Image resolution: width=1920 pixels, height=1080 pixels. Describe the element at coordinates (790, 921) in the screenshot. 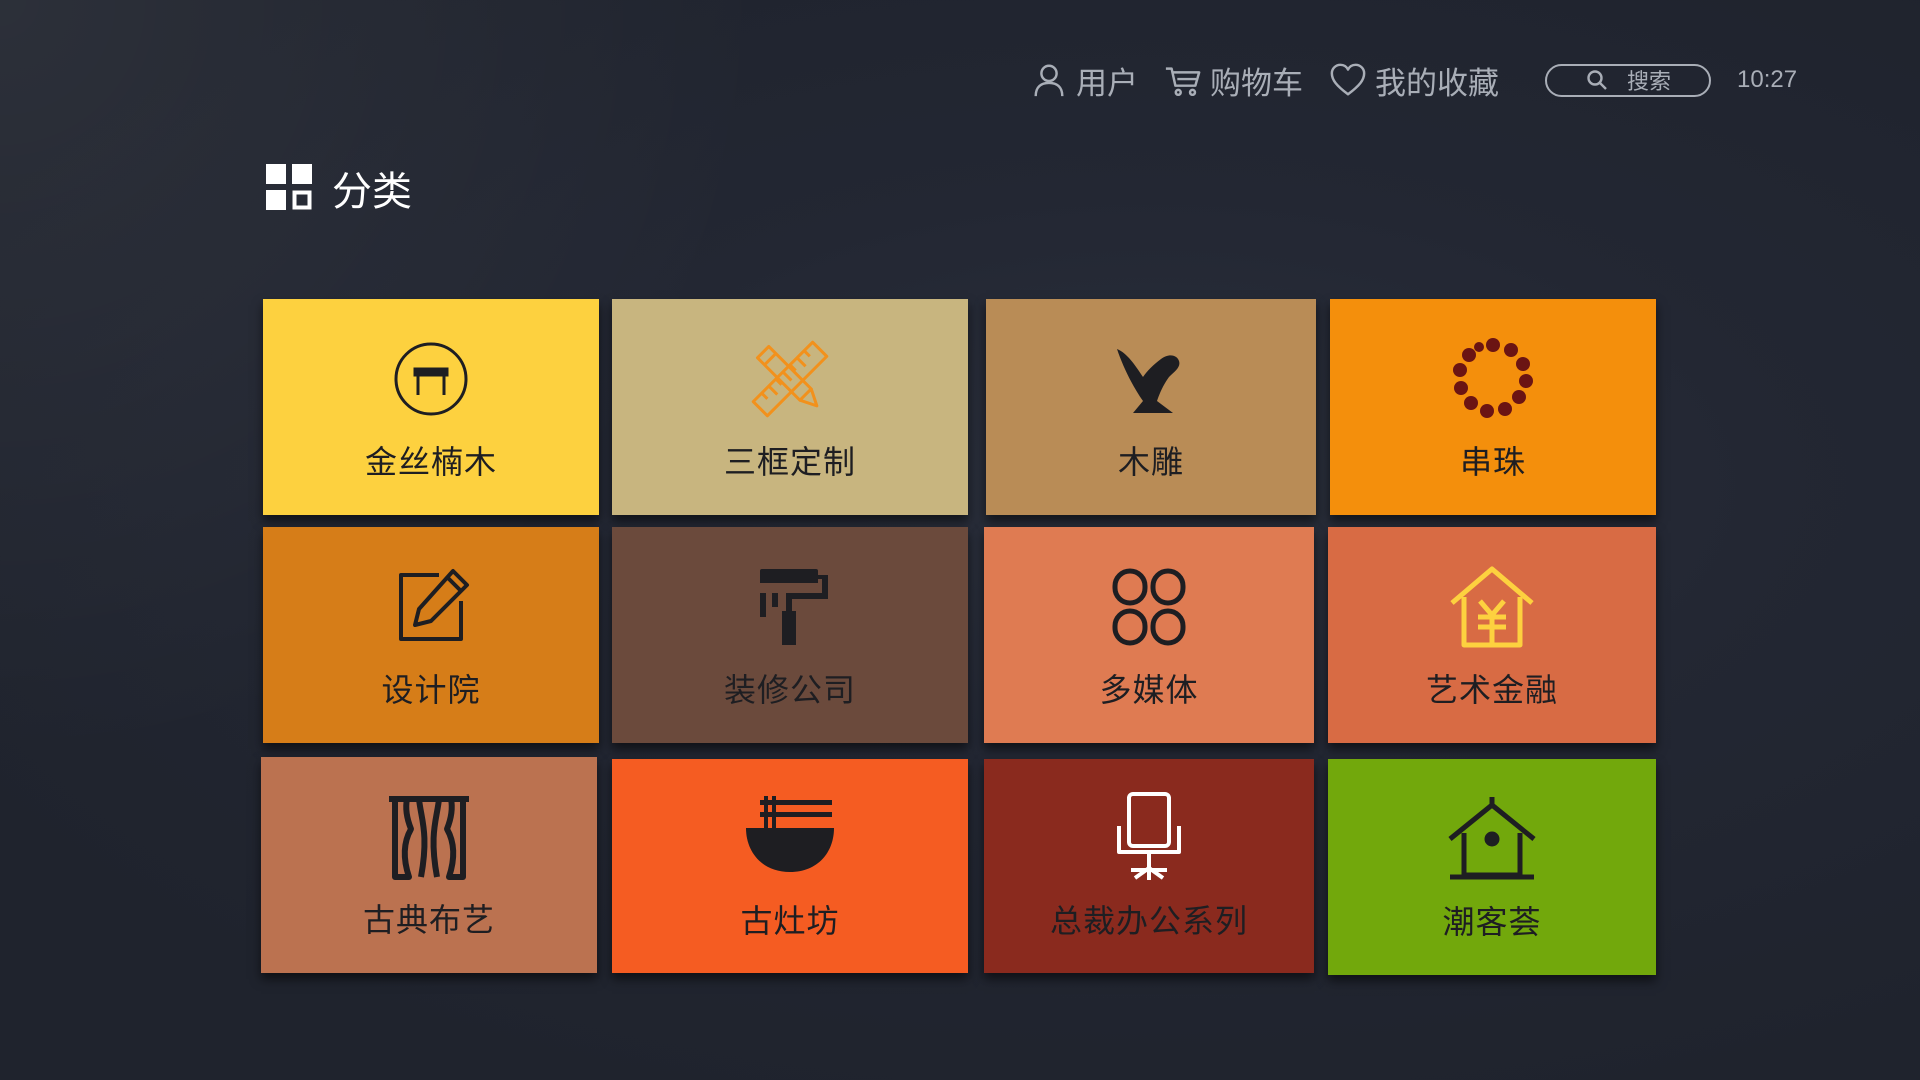

I see `category-label: 古灶坊` at that location.